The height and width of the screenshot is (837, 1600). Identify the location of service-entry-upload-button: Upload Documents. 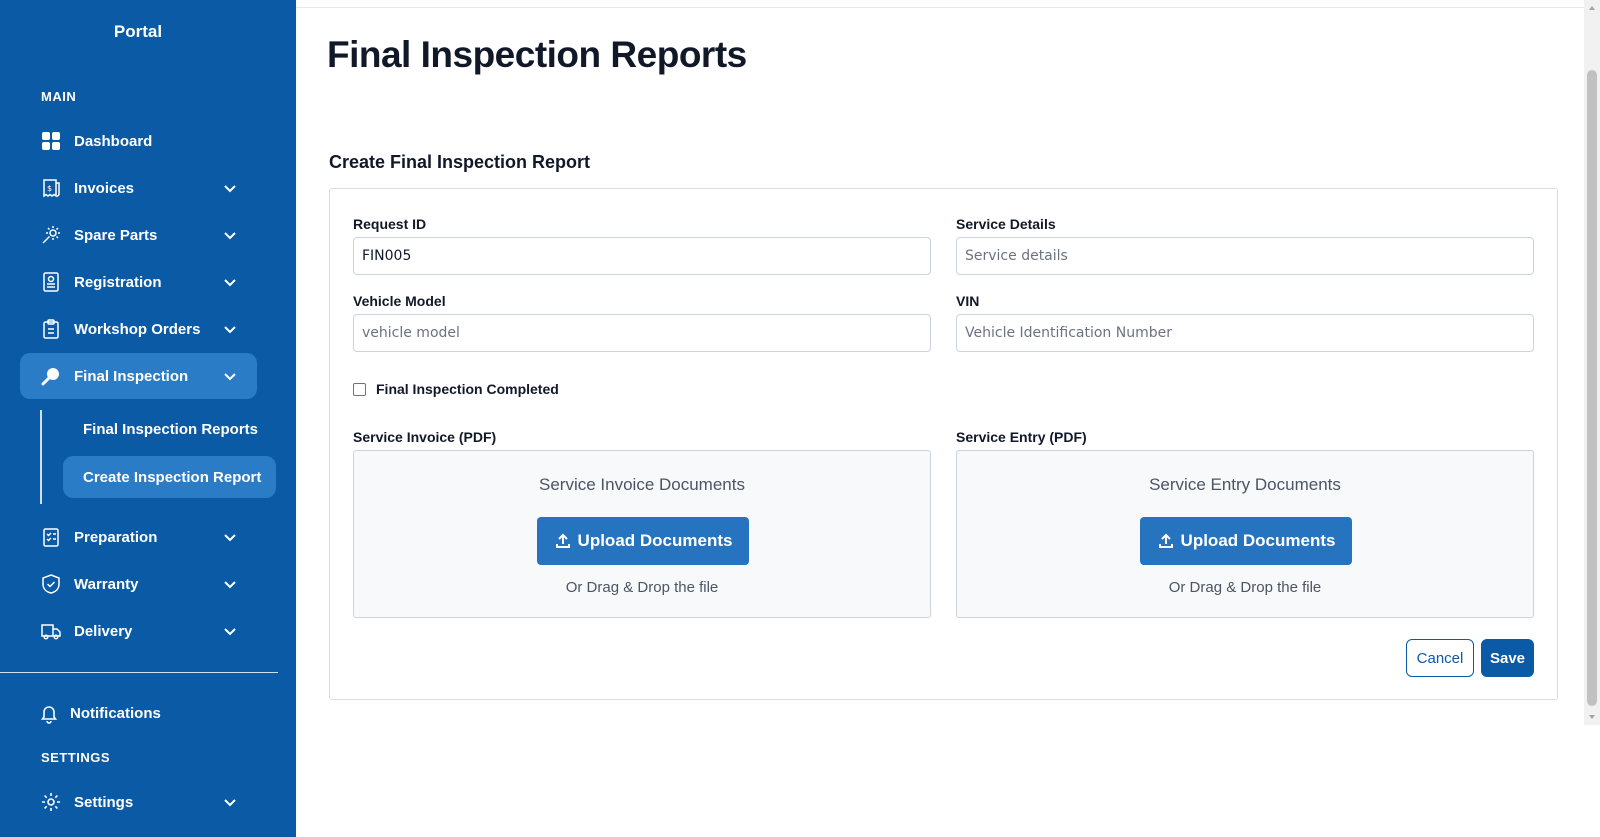
(1246, 541).